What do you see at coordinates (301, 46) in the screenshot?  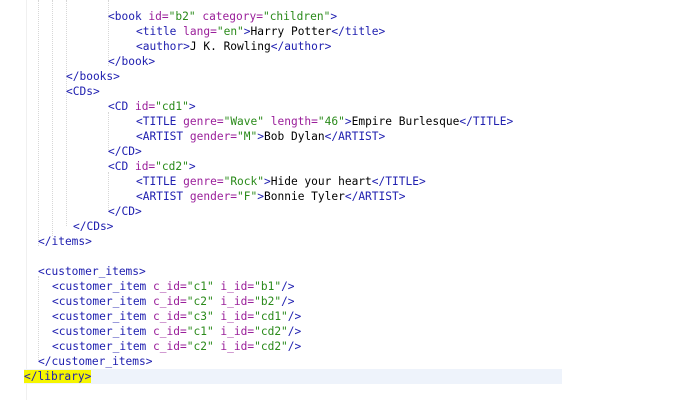 I see `xml-tag: </author>` at bounding box center [301, 46].